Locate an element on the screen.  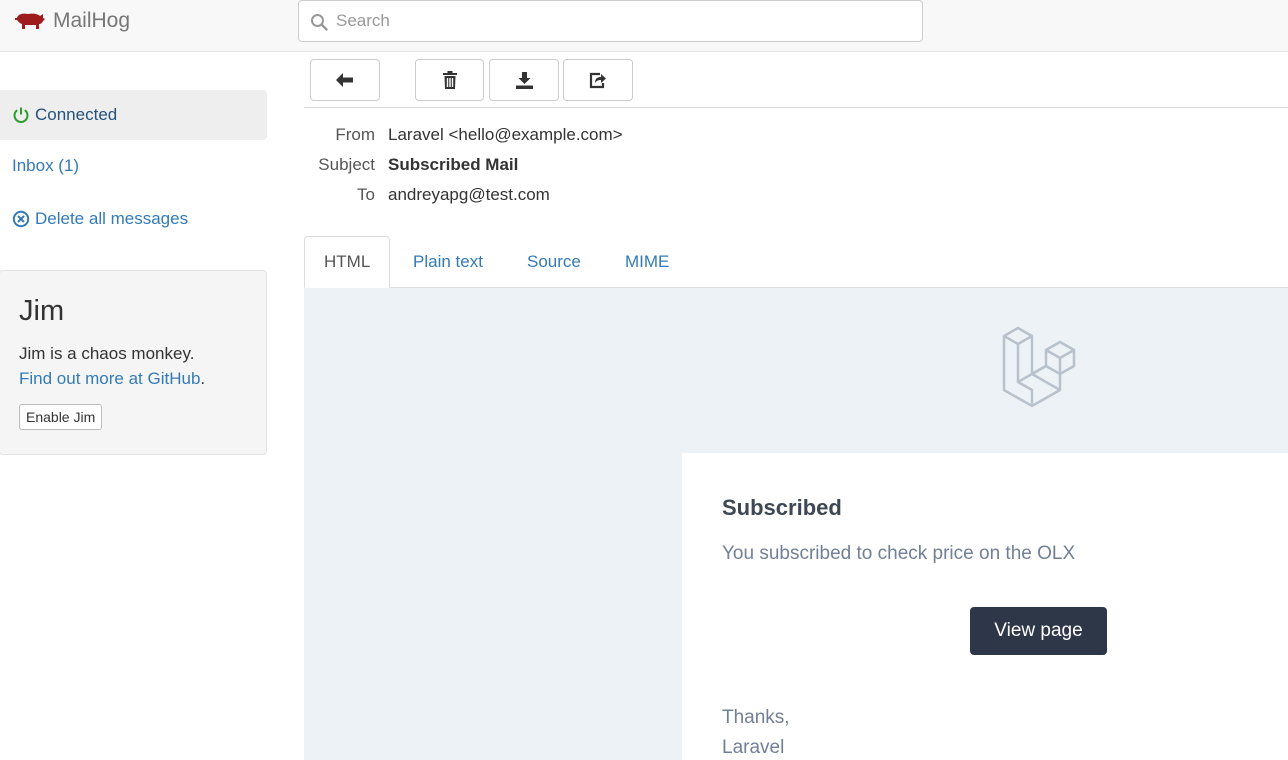
email-heading: Subscribed is located at coordinates (782, 507).